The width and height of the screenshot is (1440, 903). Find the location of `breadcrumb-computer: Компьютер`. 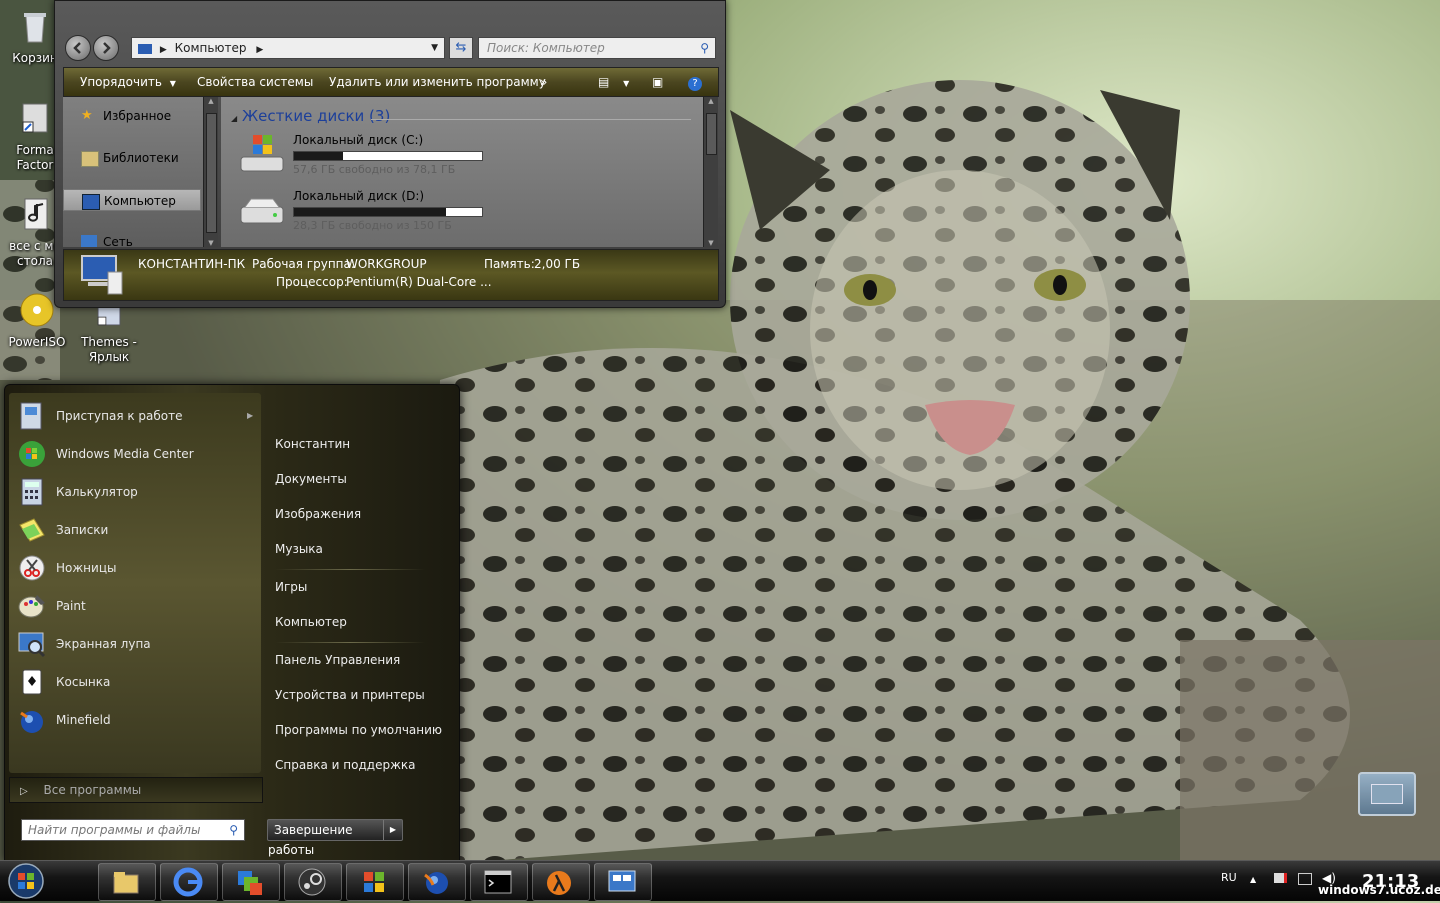

breadcrumb-computer: Компьютер is located at coordinates (211, 48).